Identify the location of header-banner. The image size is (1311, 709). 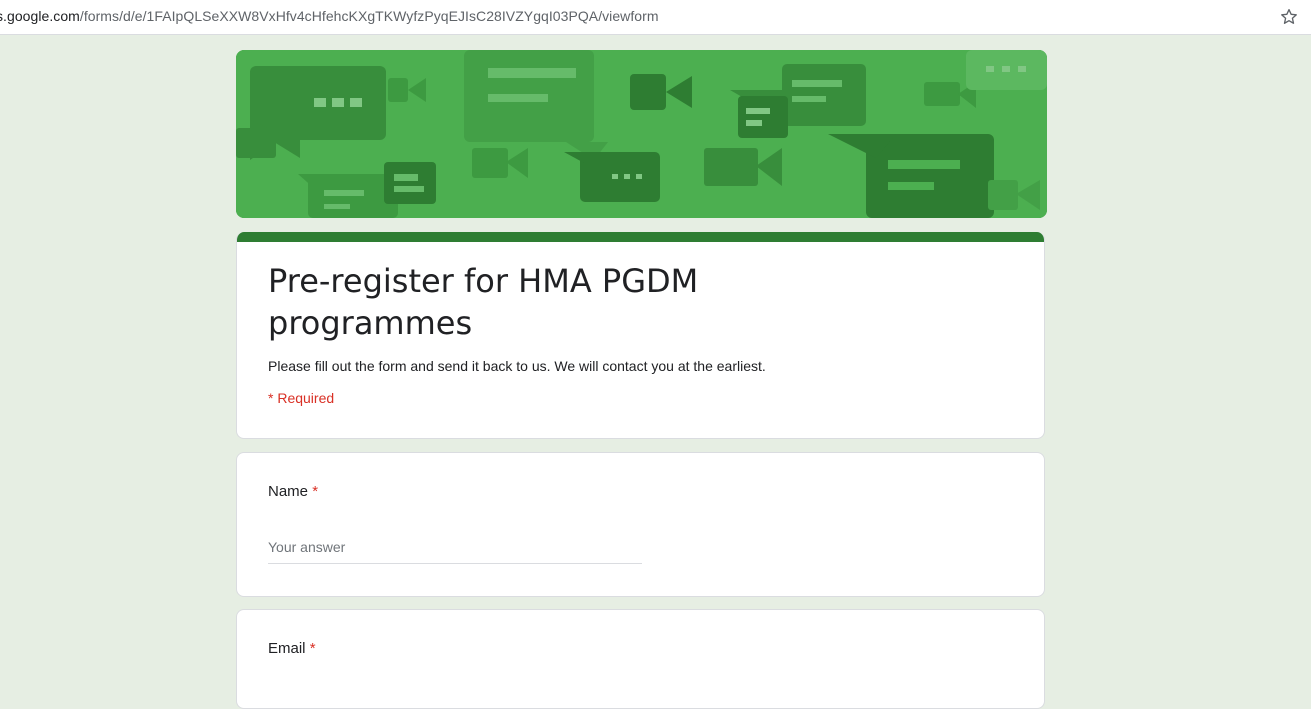
(641, 134).